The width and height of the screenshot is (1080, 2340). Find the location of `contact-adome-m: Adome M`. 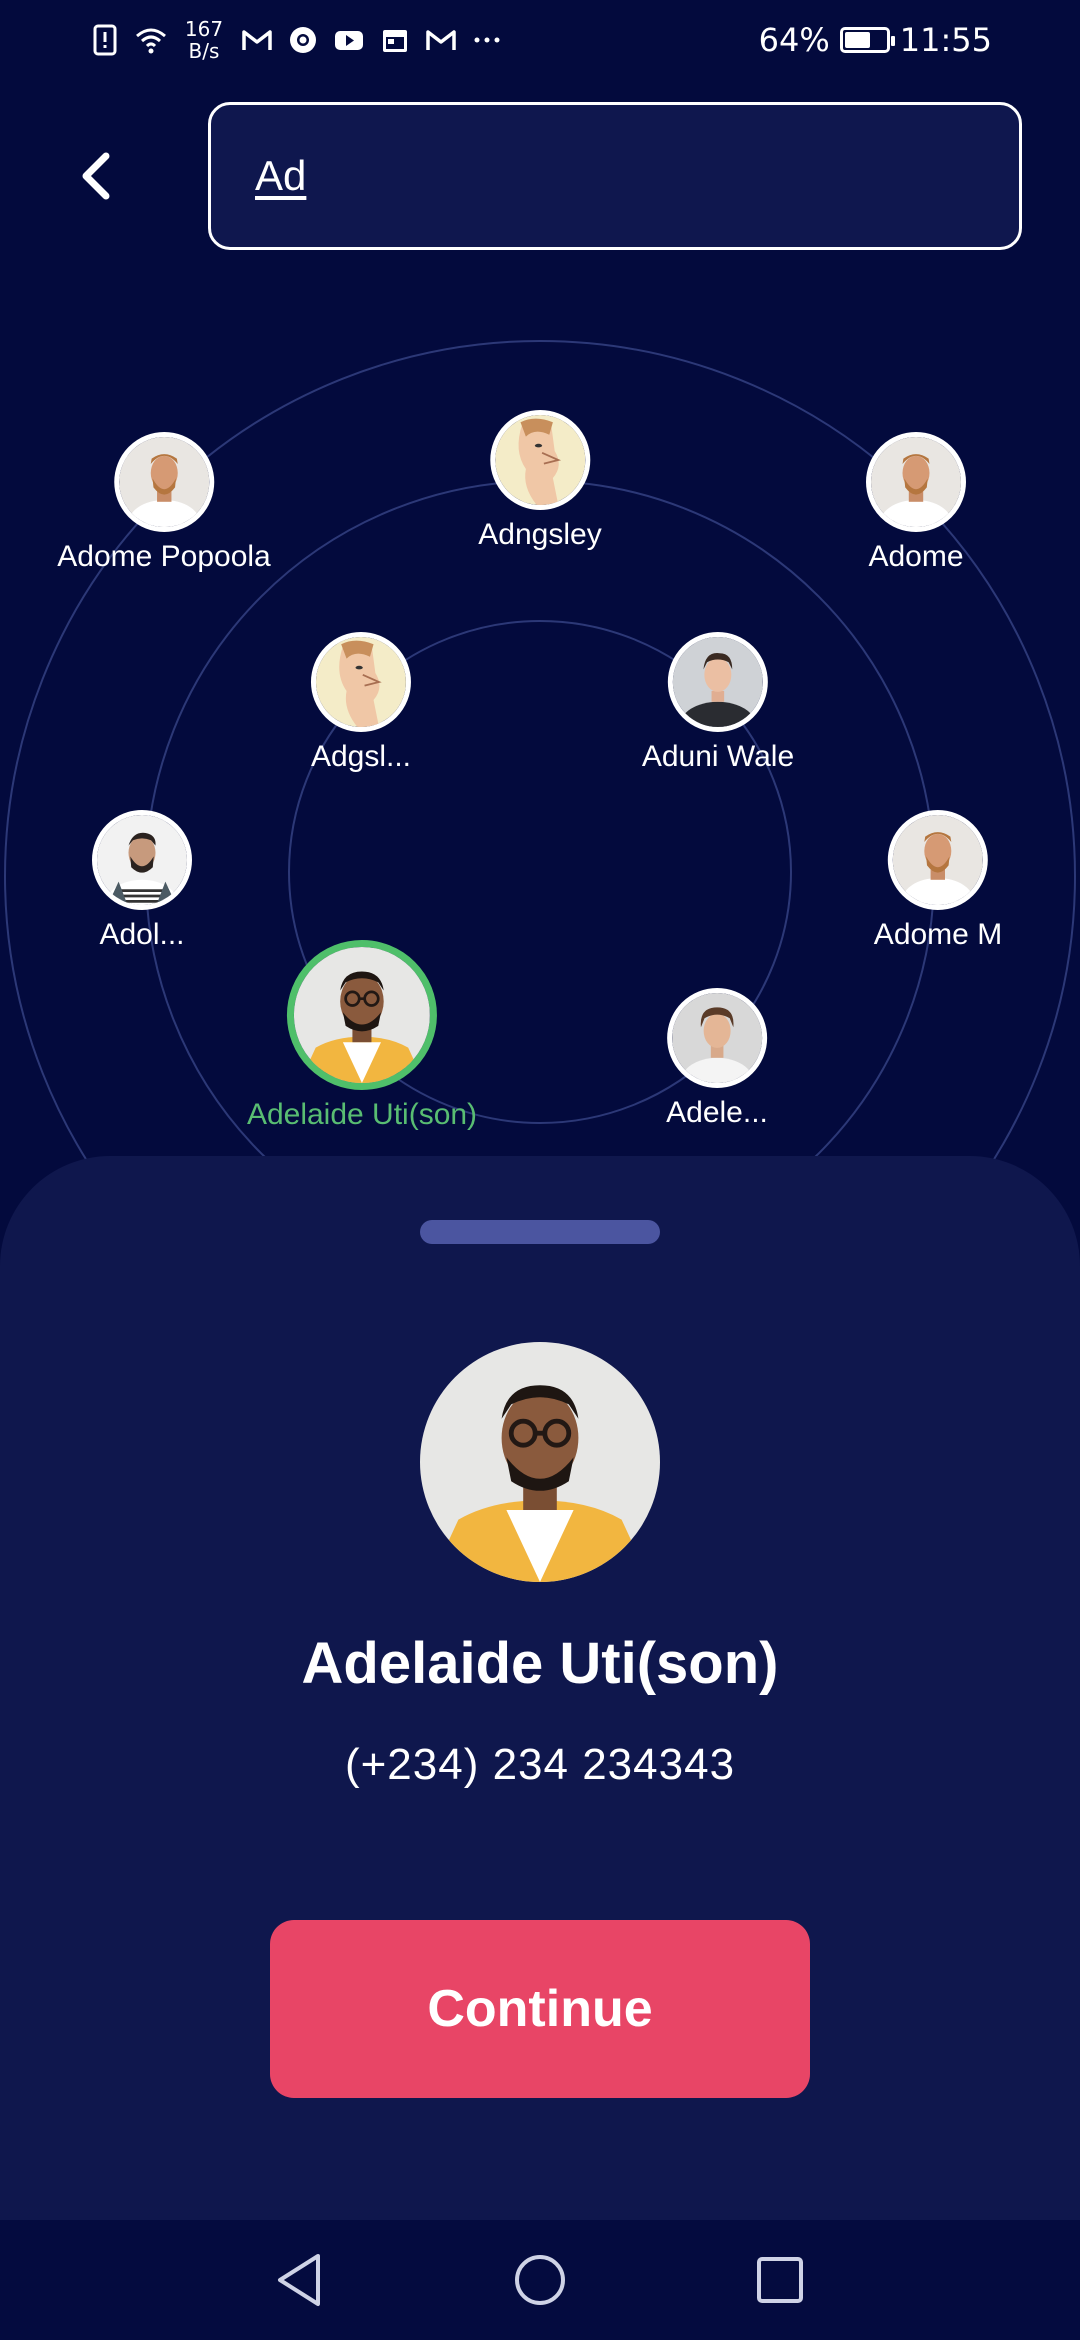

contact-adome-m: Adome M is located at coordinates (938, 881).